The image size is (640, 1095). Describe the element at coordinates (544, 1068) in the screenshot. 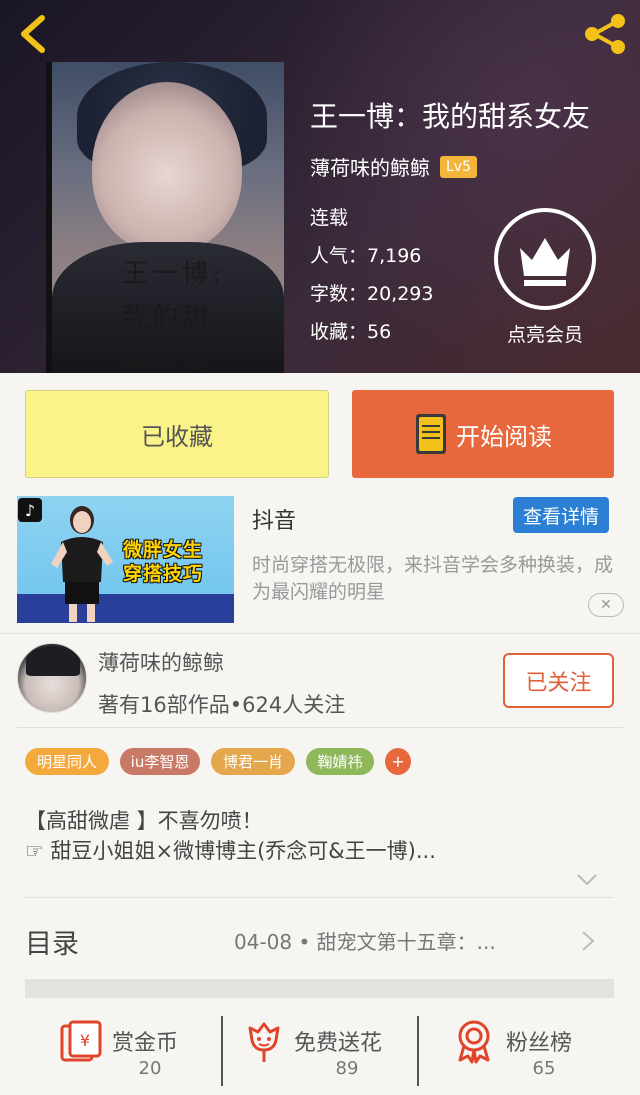

I see `fan-rank-value: 65` at that location.